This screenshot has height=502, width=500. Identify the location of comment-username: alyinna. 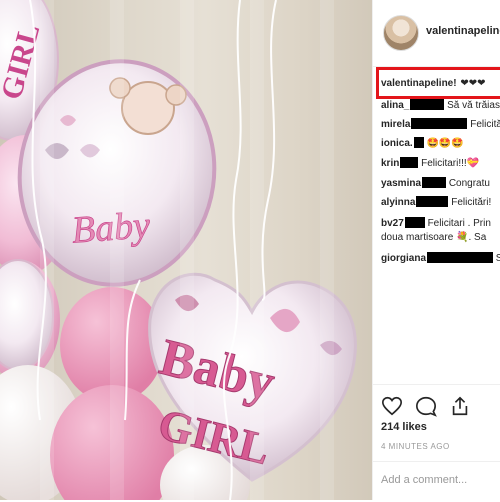
(398, 202).